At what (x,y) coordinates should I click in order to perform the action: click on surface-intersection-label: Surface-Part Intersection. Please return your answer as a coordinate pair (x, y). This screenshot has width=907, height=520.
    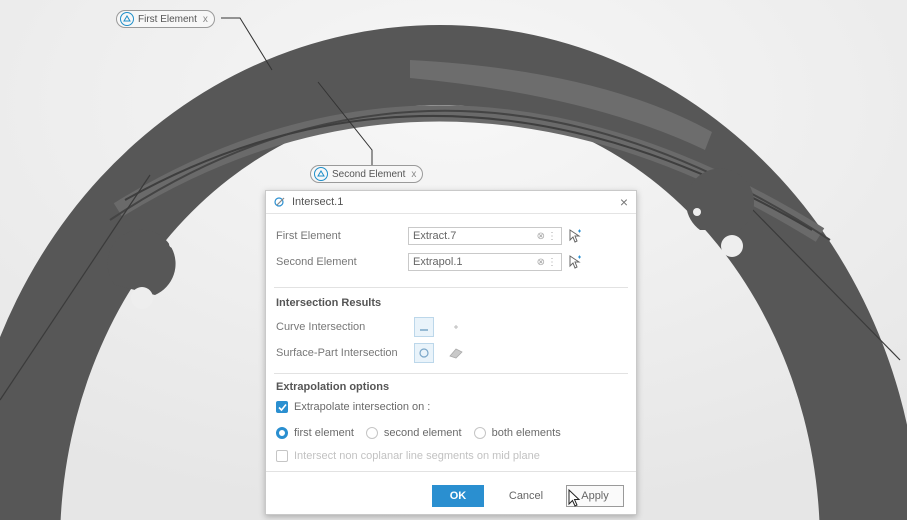
    Looking at the image, I should click on (337, 353).